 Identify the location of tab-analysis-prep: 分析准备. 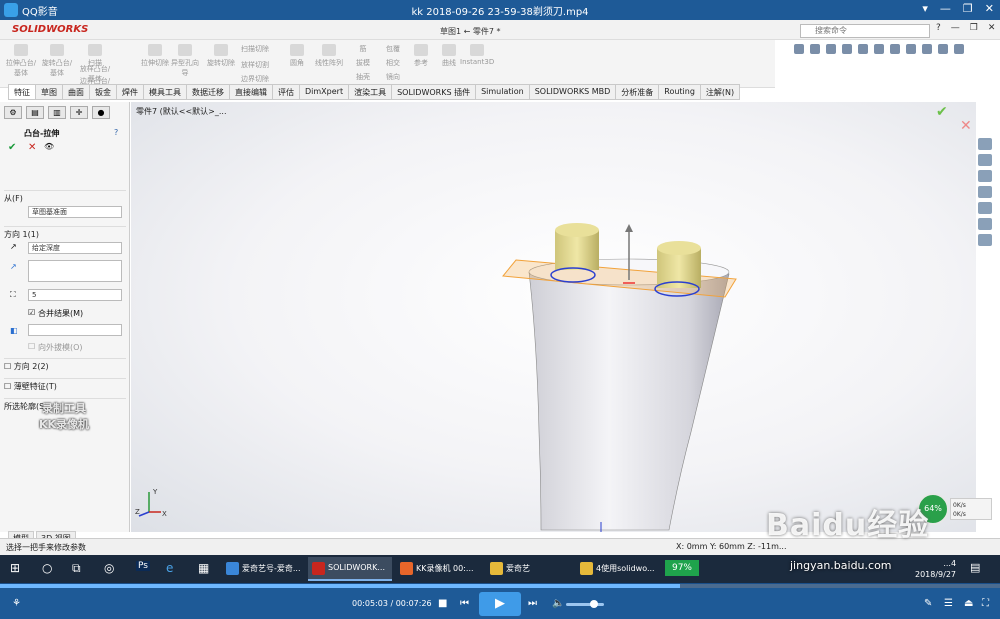
(638, 92).